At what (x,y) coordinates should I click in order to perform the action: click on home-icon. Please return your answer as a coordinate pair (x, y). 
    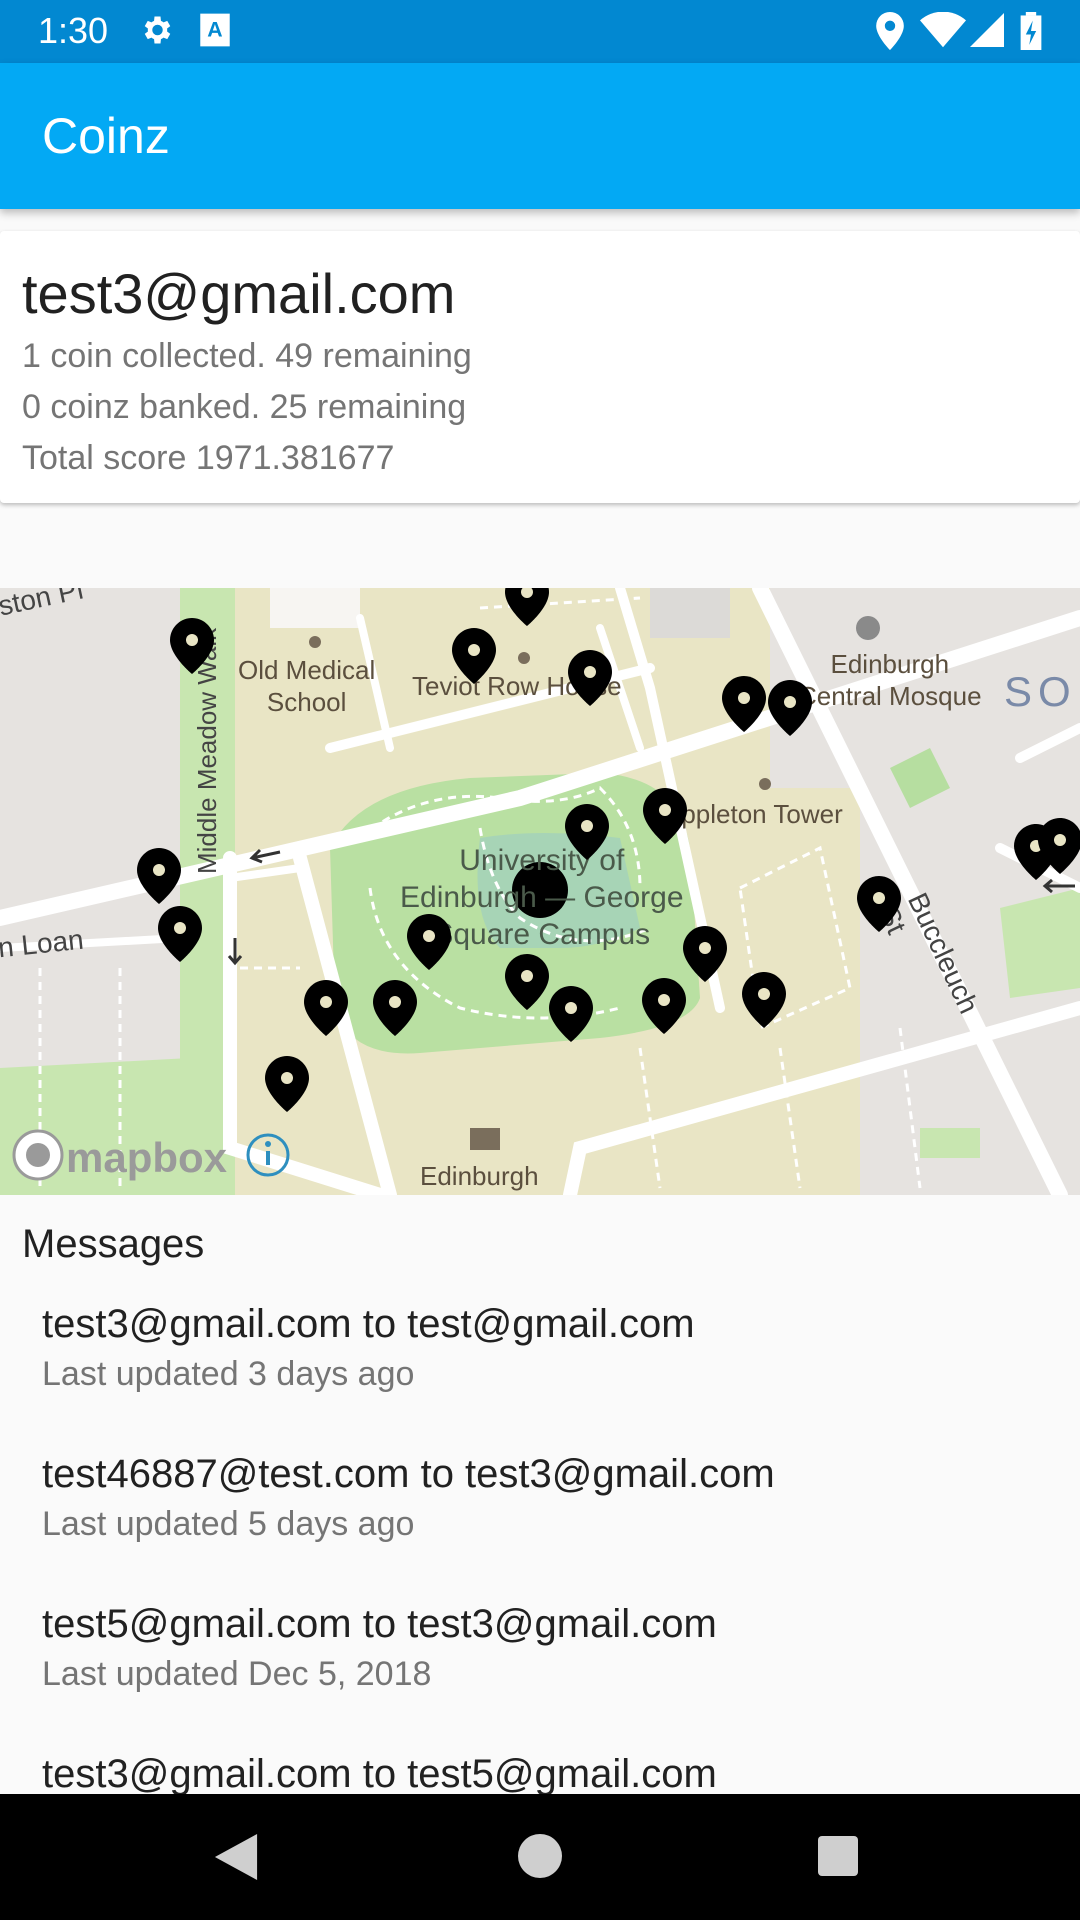
    Looking at the image, I should click on (540, 1858).